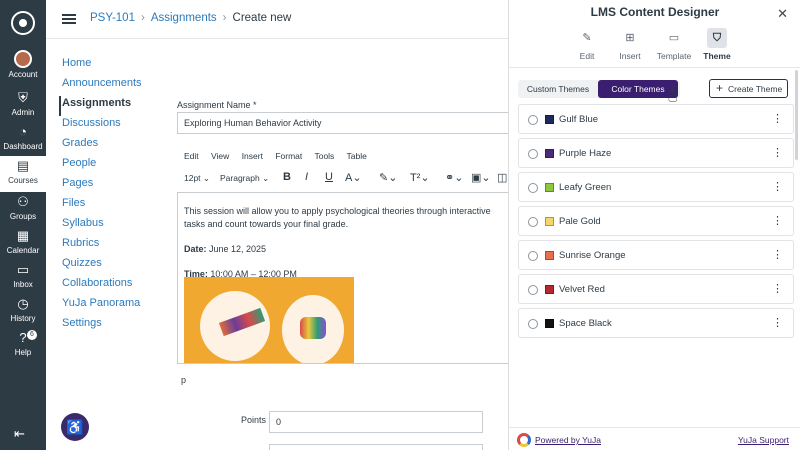 The width and height of the screenshot is (800, 450). Describe the element at coordinates (254, 420) in the screenshot. I see `points-label: Points` at that location.